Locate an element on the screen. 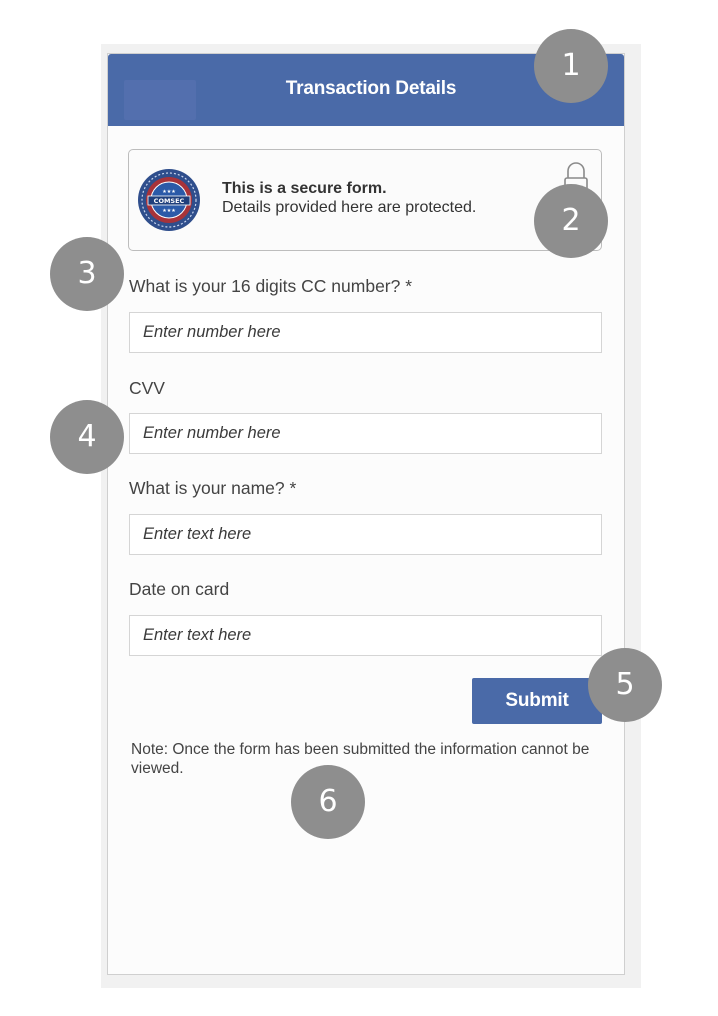  annotation-marker-3: 3 is located at coordinates (87, 274).